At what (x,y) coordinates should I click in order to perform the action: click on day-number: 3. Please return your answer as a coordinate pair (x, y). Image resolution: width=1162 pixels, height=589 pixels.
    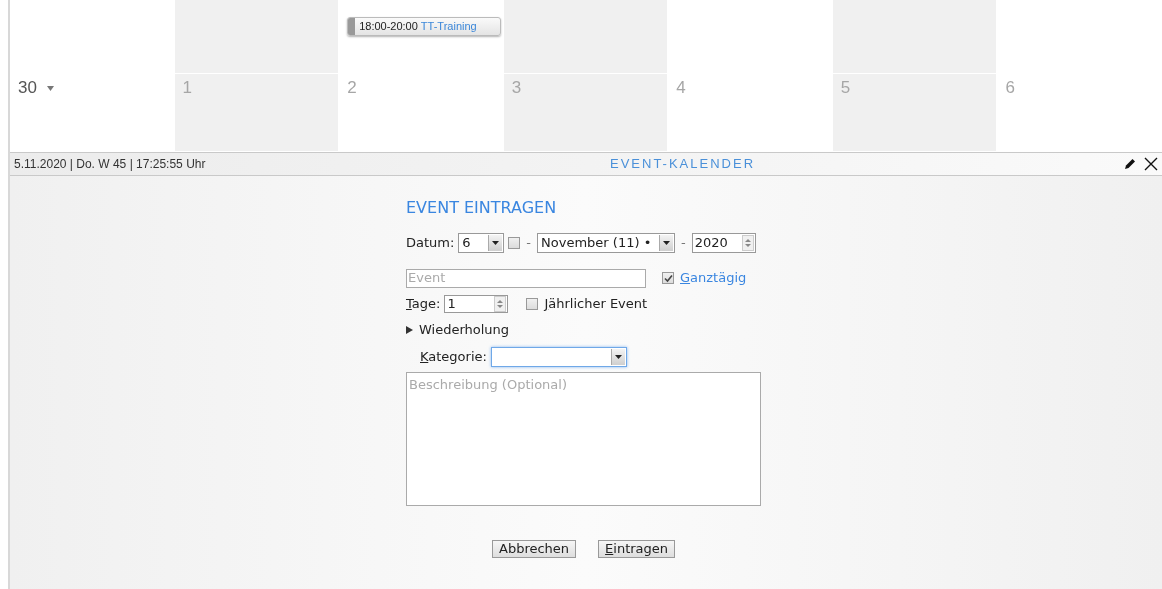
    Looking at the image, I should click on (516, 88).